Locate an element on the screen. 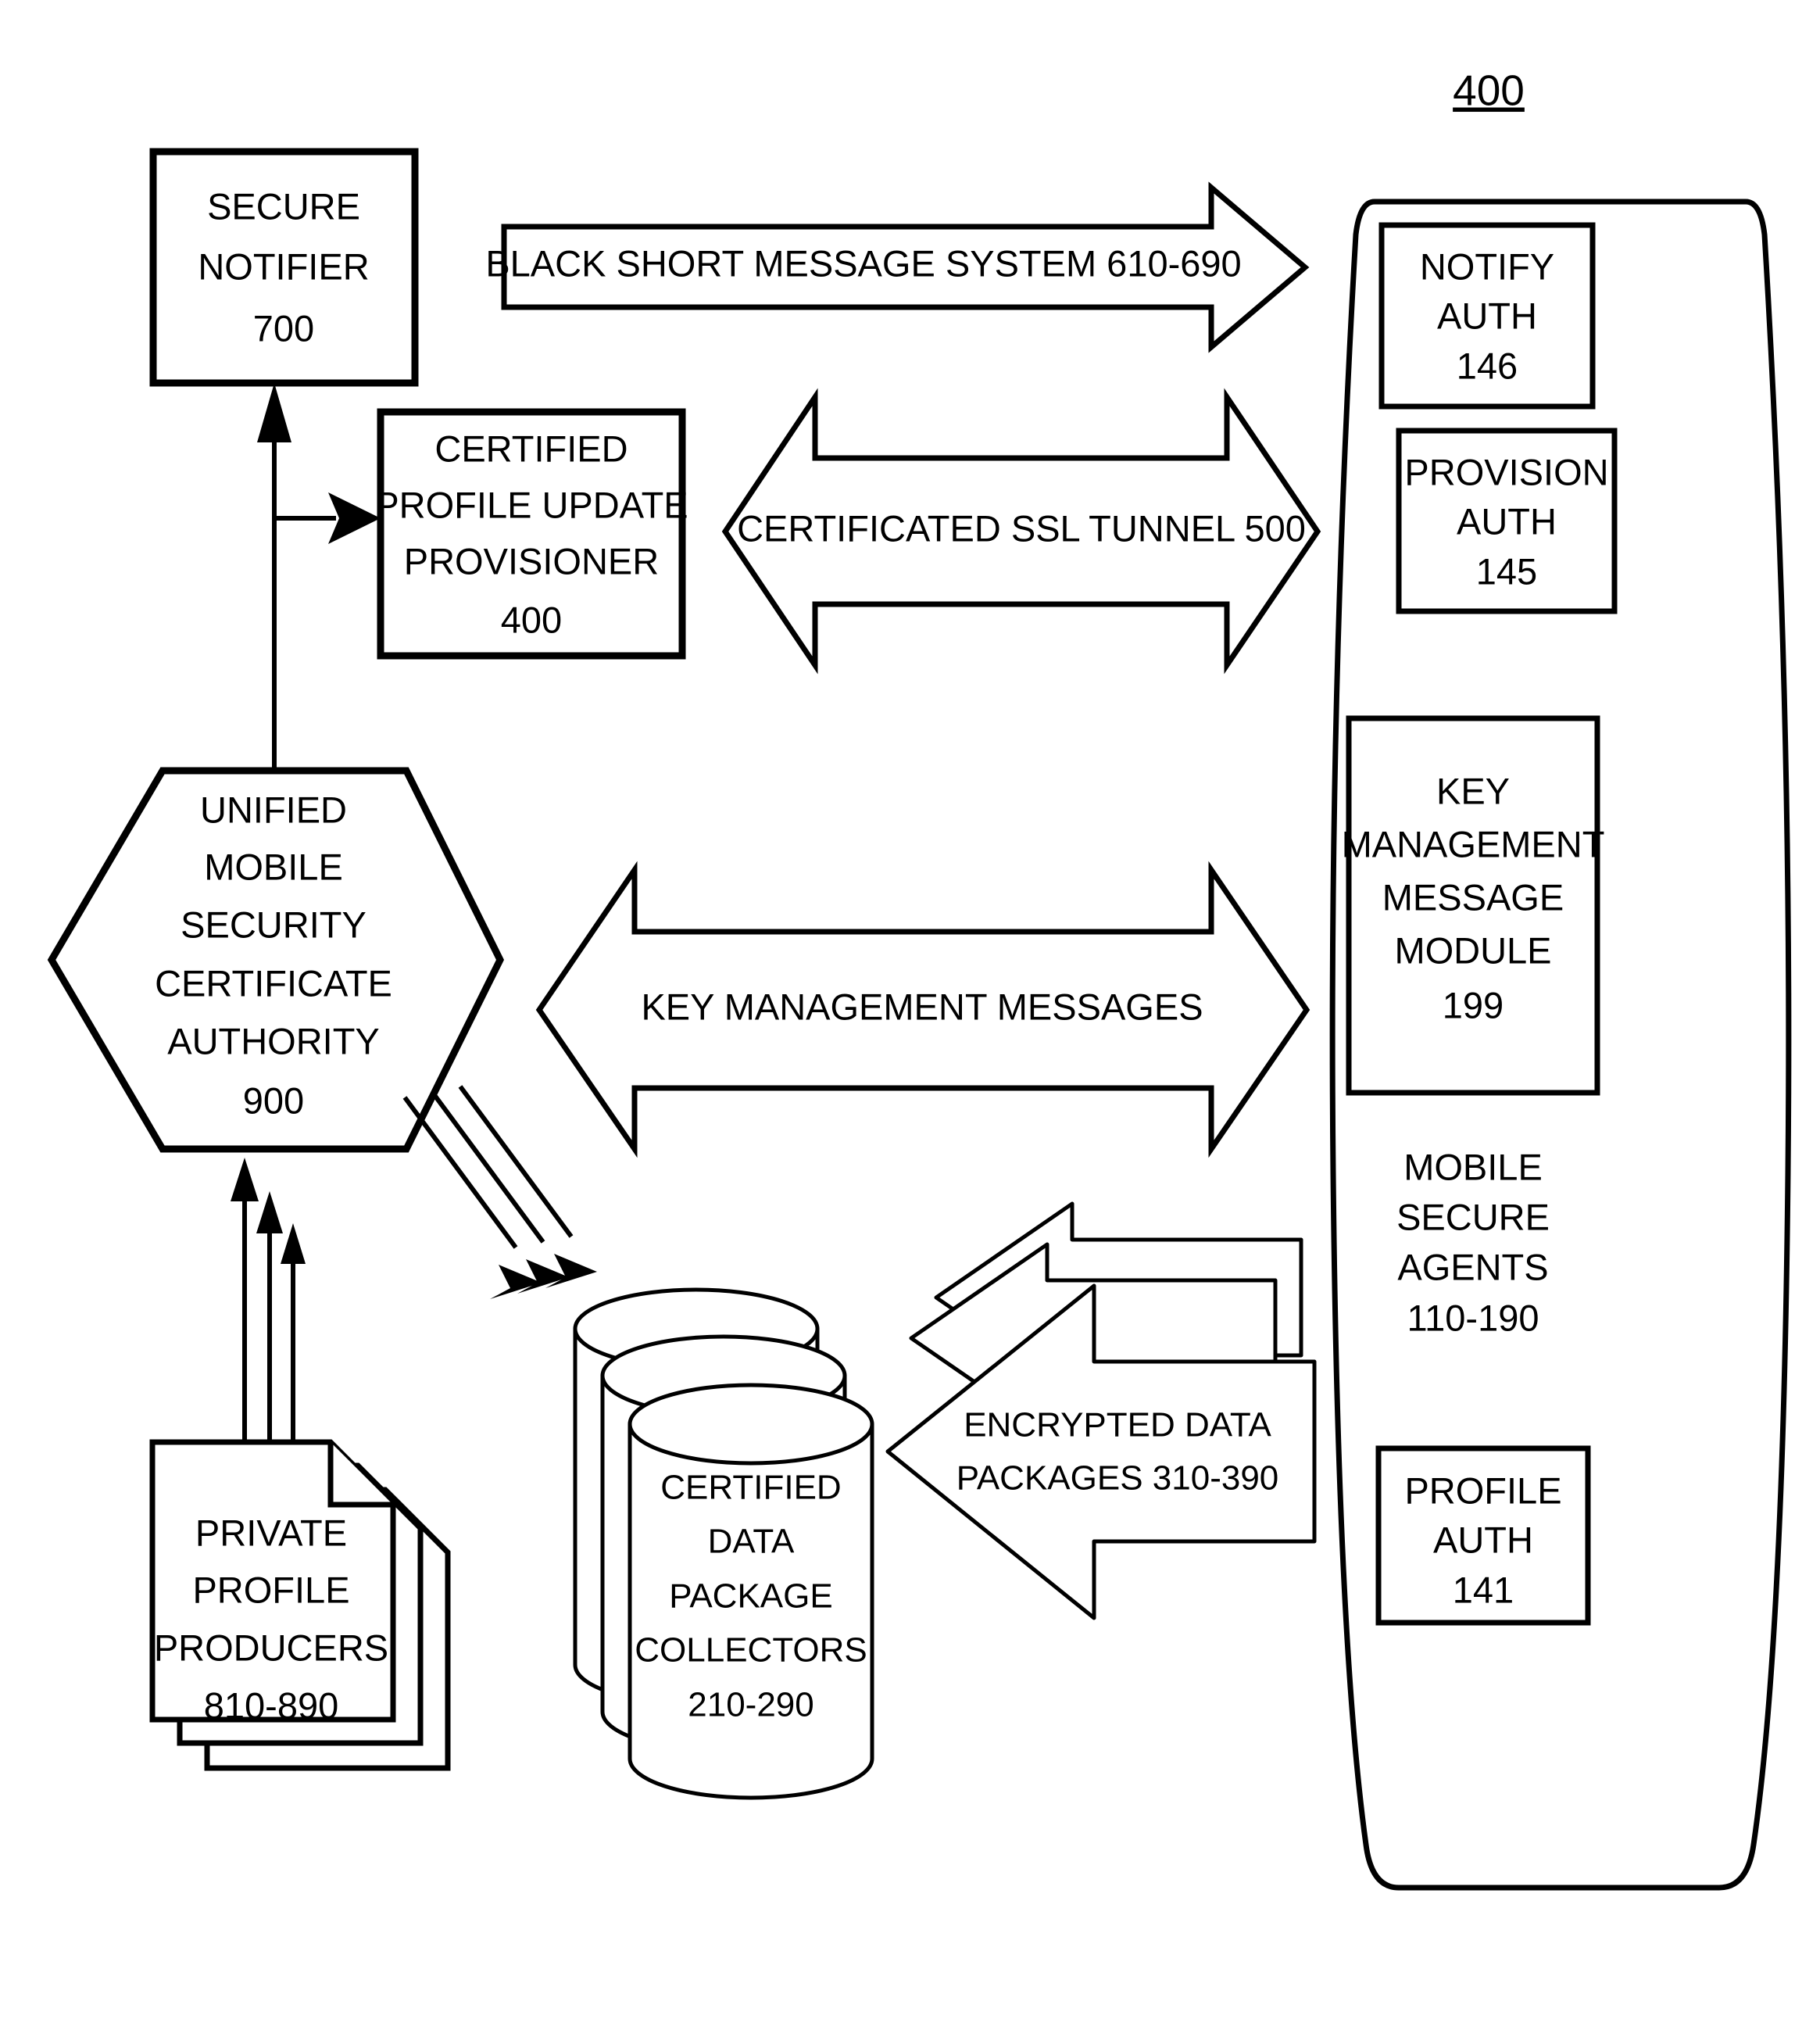 This screenshot has width=1820, height=2026. module-key-management-message: KEY MANAGEMENT MESSAGE MODULE 199 is located at coordinates (1473, 905).